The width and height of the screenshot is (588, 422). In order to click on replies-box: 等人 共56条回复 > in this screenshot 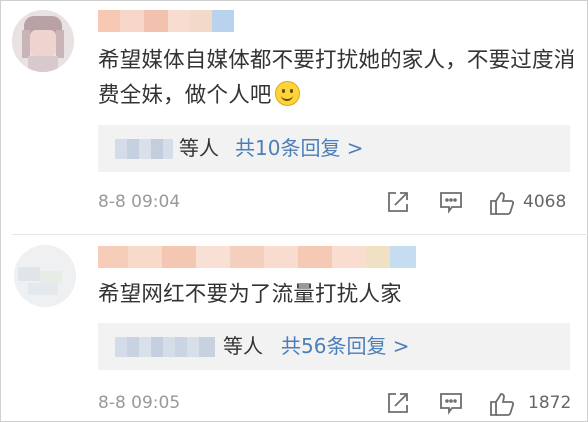, I will do `click(334, 346)`.